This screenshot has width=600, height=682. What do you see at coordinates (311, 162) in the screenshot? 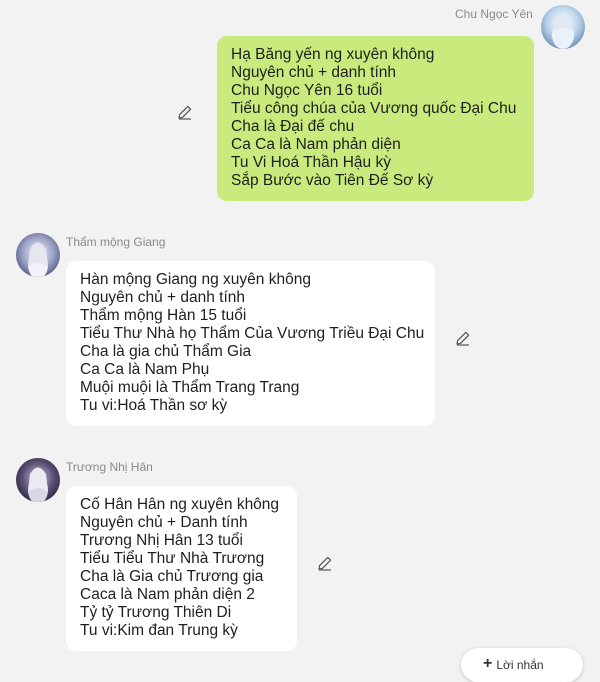
I see `message-line: Tu Vi Hoá Thần Hậu kỳ` at bounding box center [311, 162].